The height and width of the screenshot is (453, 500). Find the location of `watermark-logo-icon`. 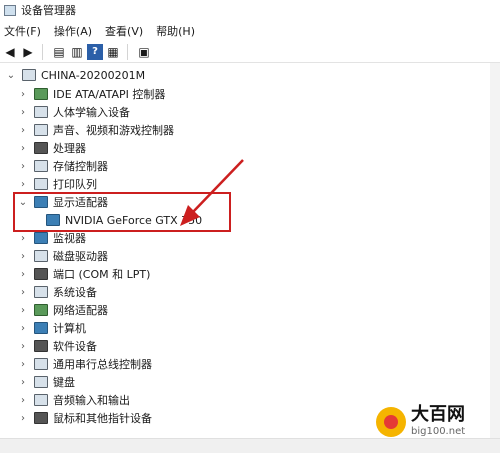

watermark-logo-icon is located at coordinates (391, 421).